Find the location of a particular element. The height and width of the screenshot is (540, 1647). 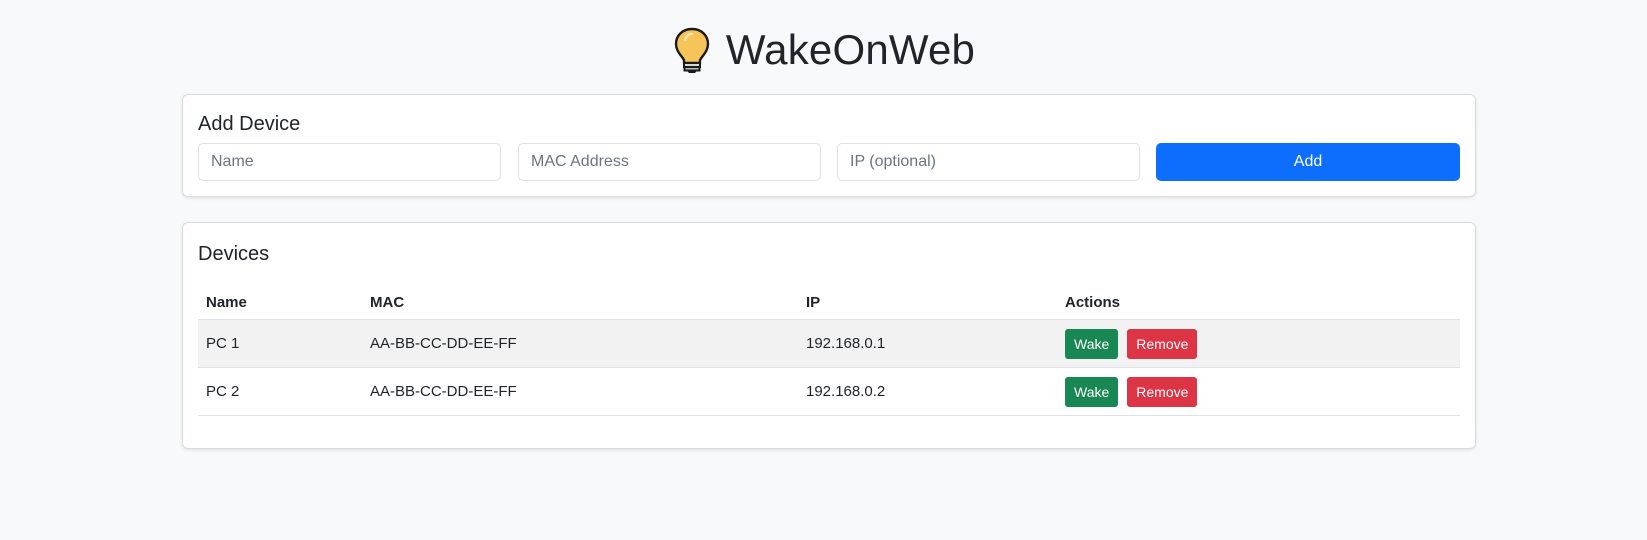

lightbulb-icon is located at coordinates (692, 50).